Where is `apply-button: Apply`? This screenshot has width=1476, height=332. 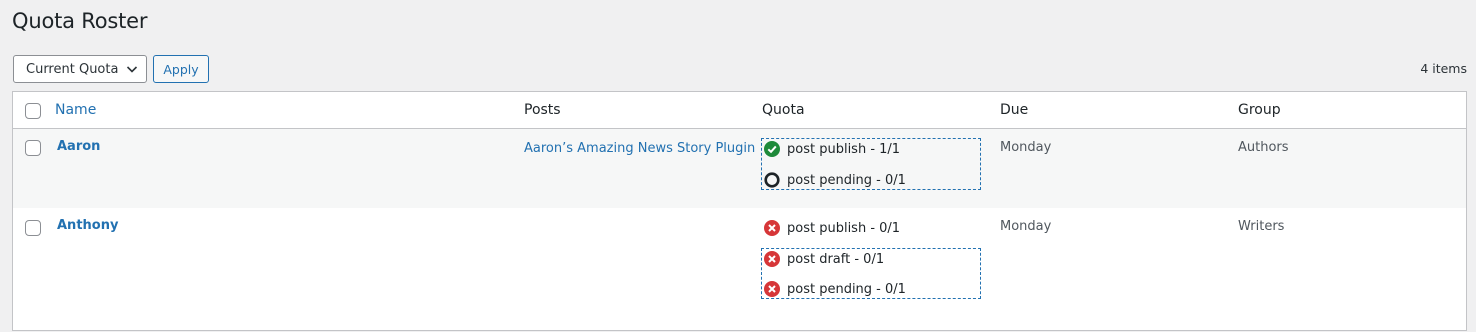
apply-button: Apply is located at coordinates (181, 69).